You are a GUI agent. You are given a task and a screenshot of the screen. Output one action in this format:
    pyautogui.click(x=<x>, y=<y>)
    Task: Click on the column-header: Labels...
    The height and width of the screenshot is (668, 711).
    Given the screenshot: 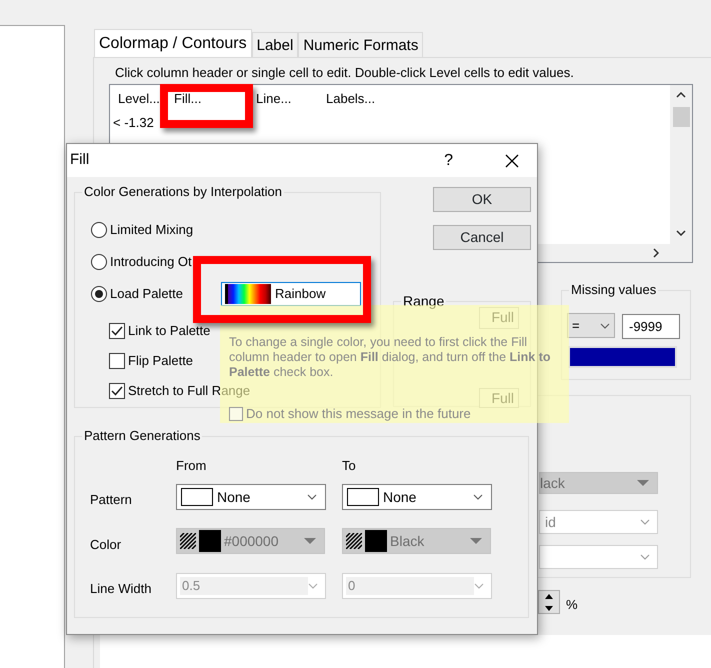 What is the action you would take?
    pyautogui.click(x=351, y=98)
    